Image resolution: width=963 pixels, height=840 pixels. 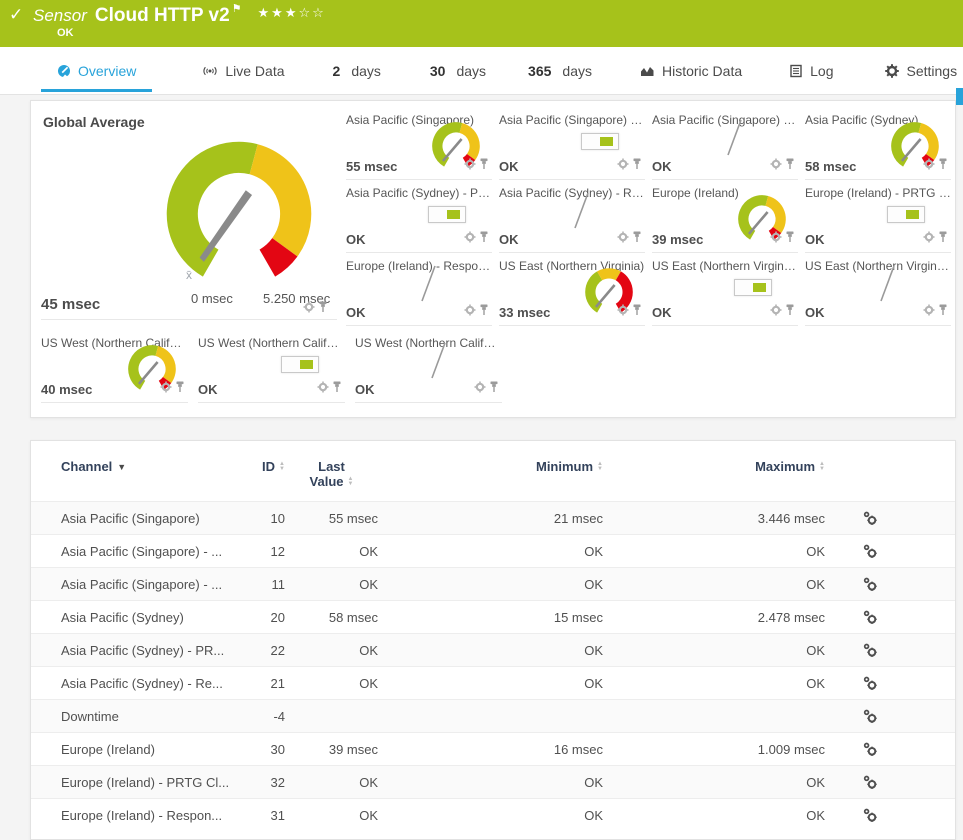 I want to click on gauge-icon, so click(x=64, y=71).